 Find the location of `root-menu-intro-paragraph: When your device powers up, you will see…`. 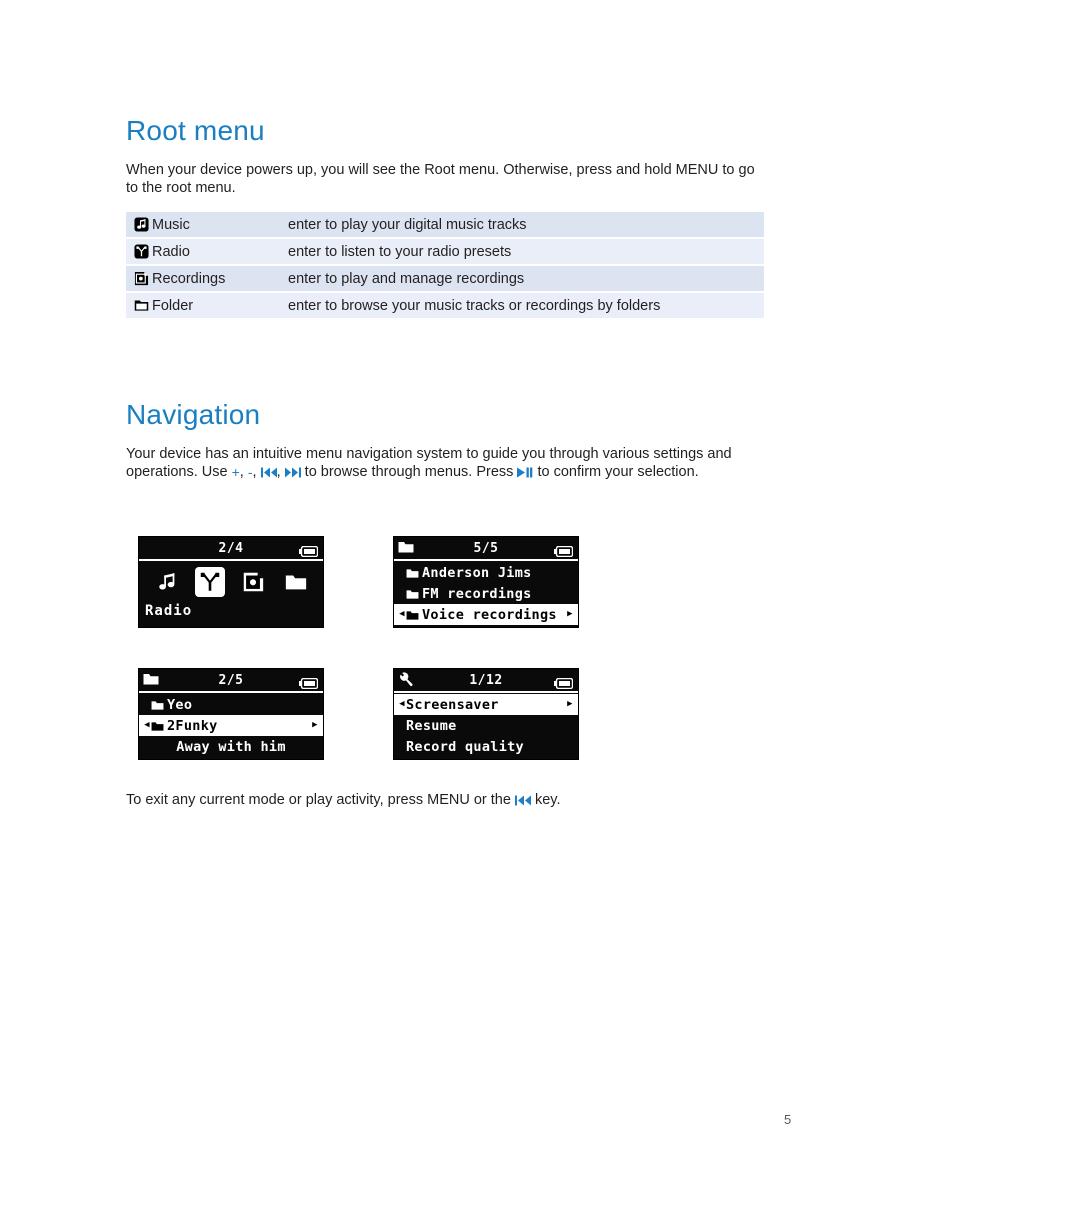

root-menu-intro-paragraph: When your device powers up, you will see… is located at coordinates (440, 179).